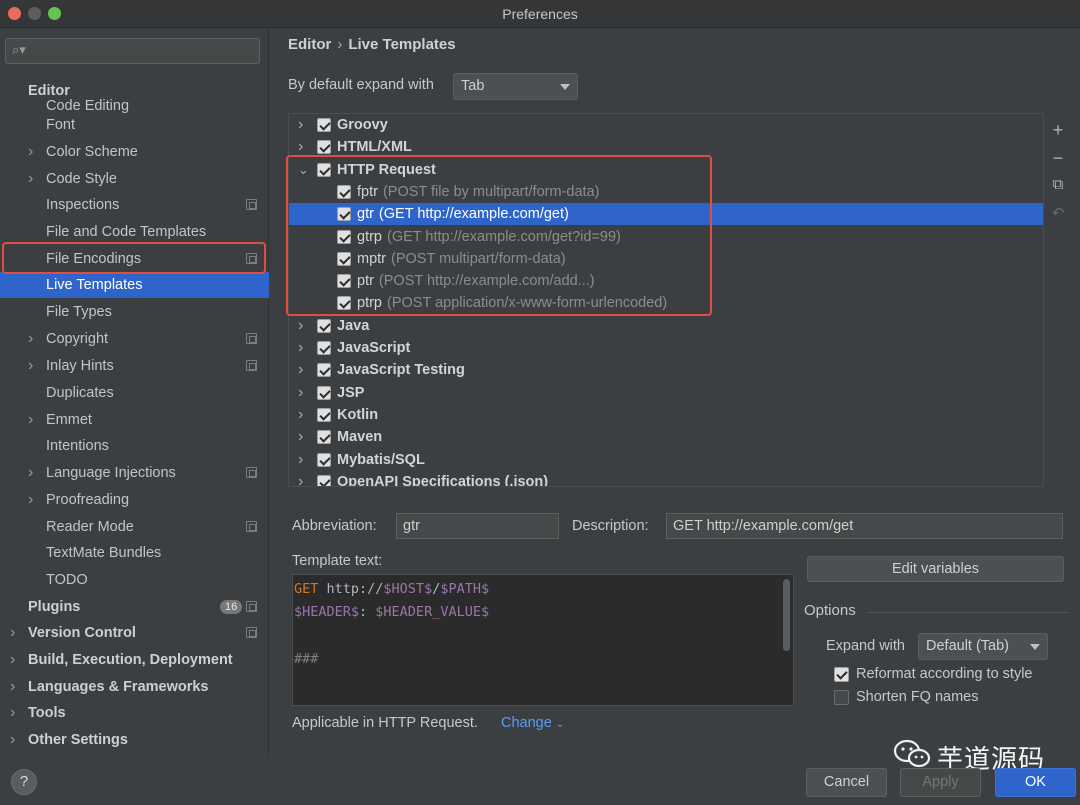 The height and width of the screenshot is (805, 1080). Describe the element at coordinates (532, 723) in the screenshot. I see `change-context-link: Change ⌄` at that location.